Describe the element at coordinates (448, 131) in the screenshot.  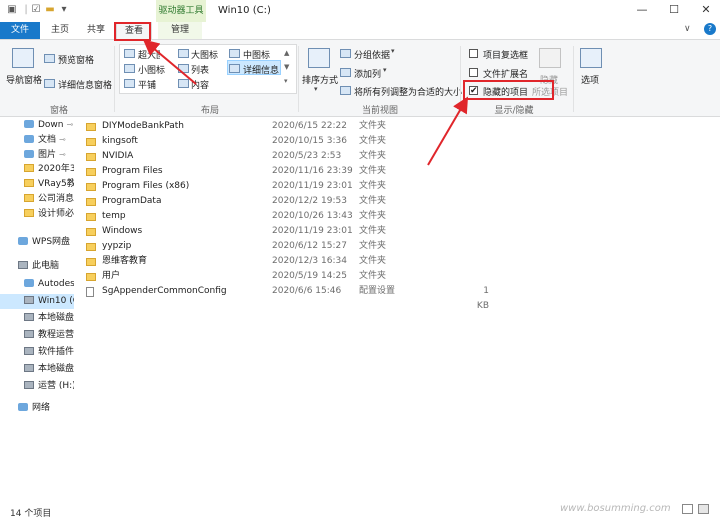
I see `annotation-arrow-to-hidden-items` at that location.